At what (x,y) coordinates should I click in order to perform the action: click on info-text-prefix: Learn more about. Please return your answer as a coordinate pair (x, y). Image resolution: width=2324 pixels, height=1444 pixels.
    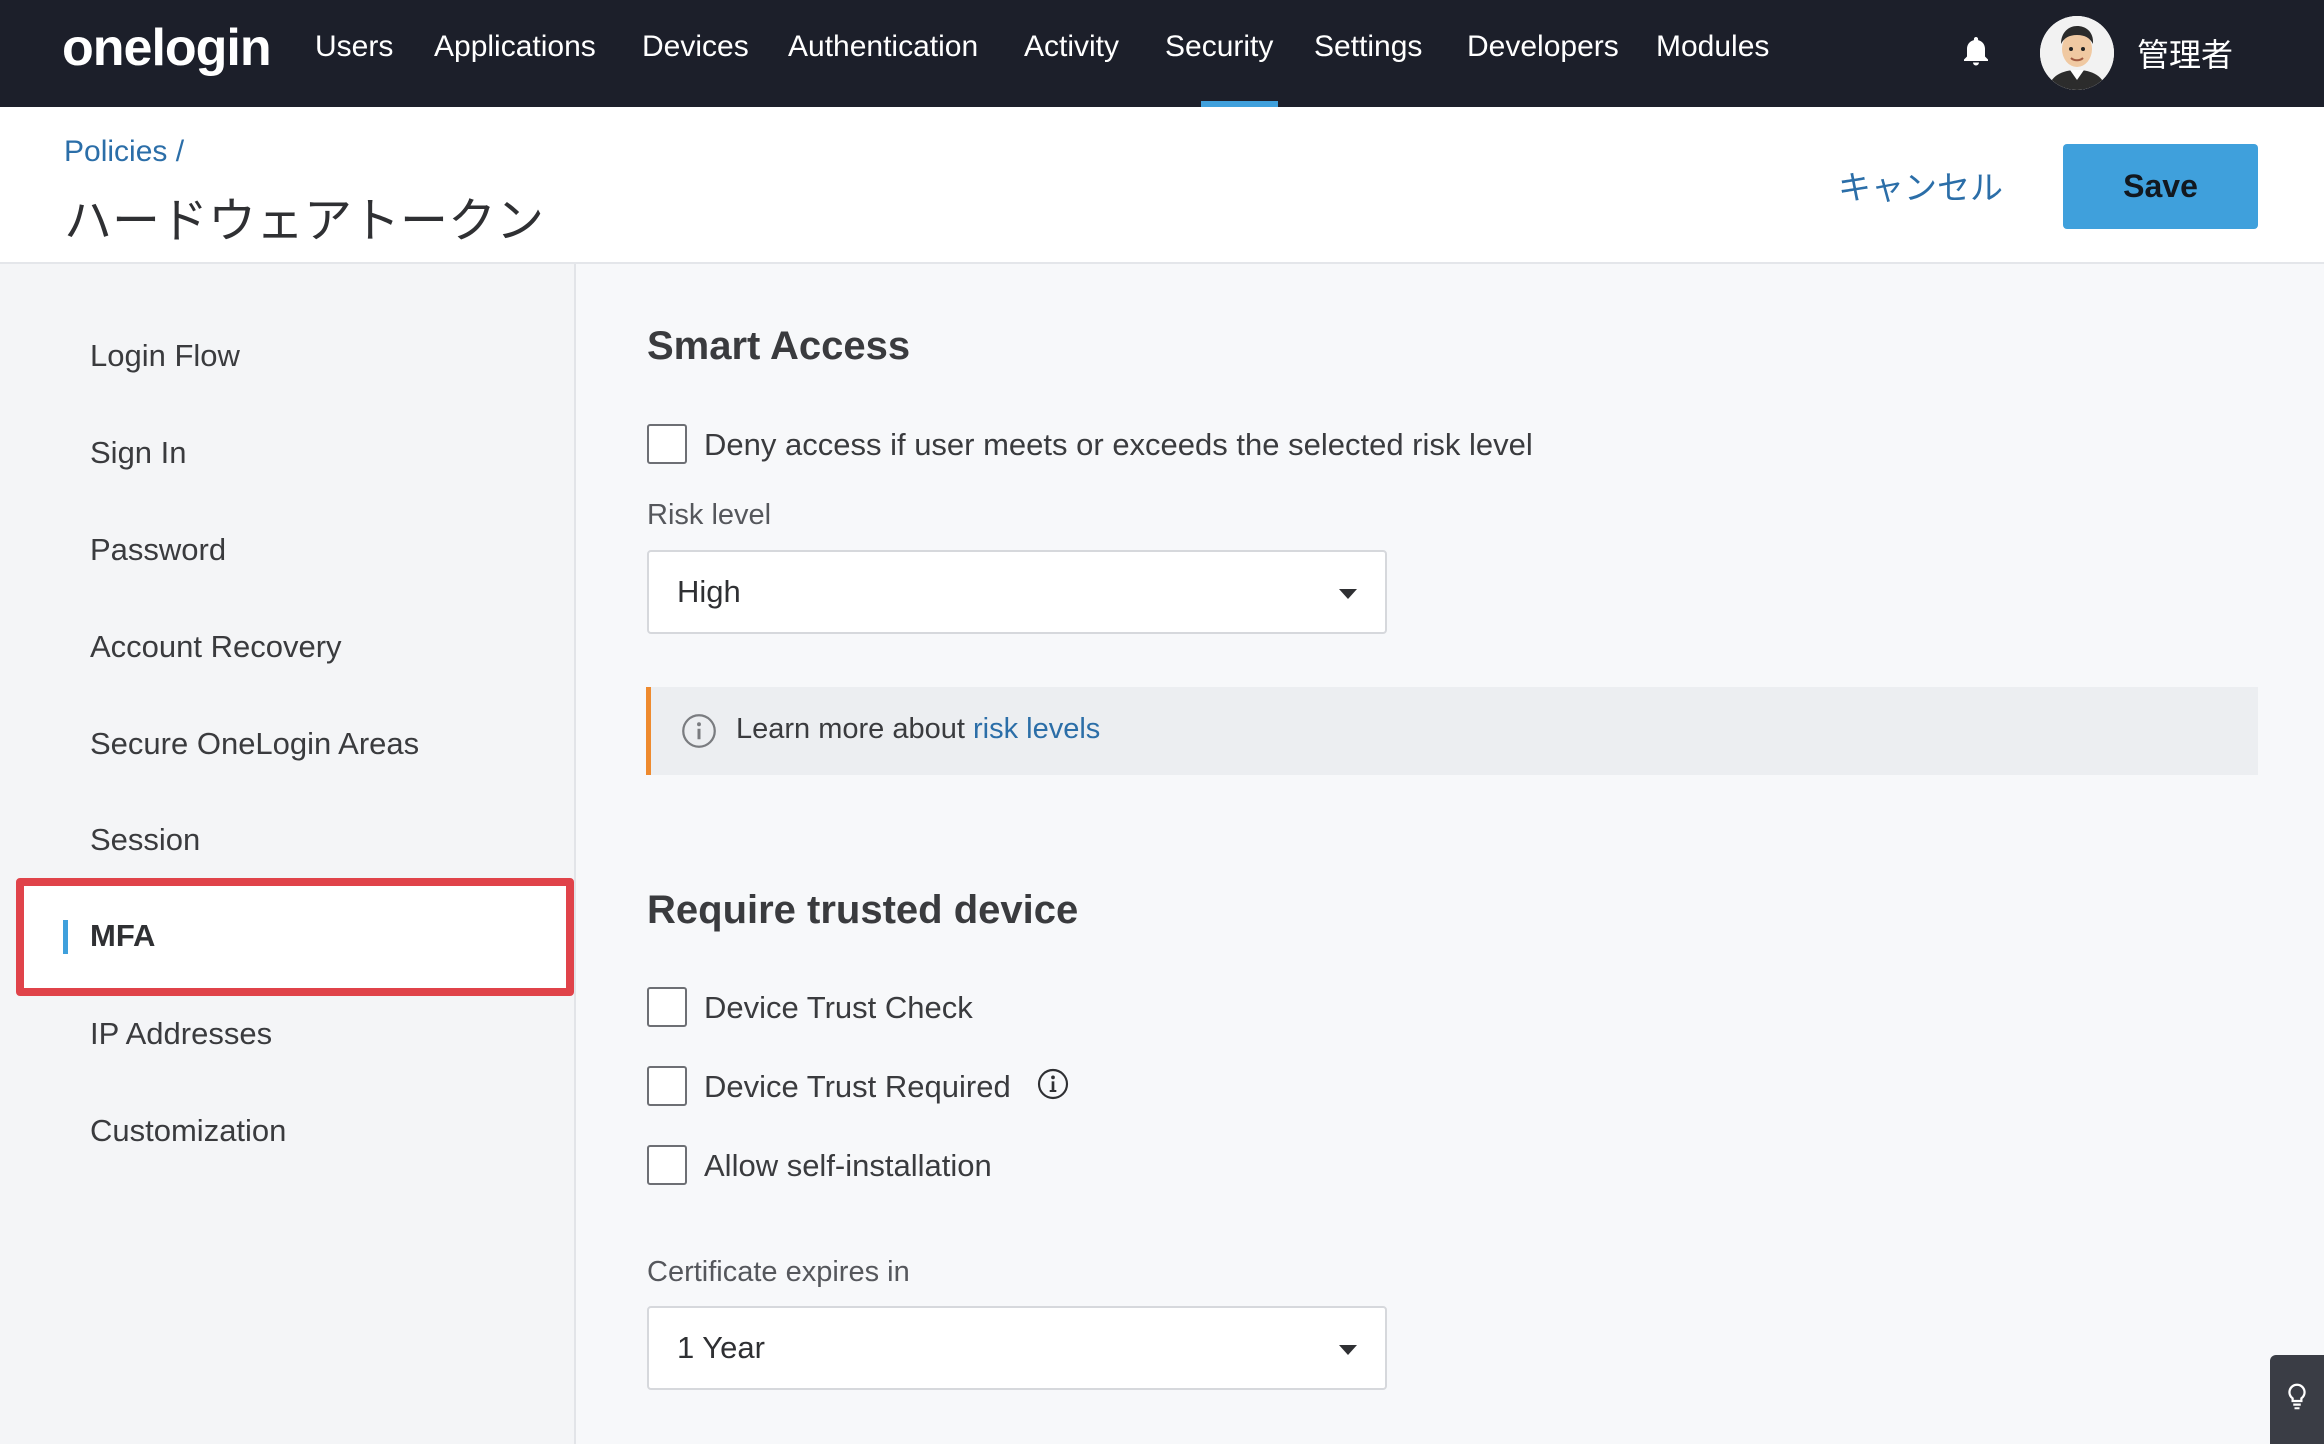
    Looking at the image, I should click on (854, 729).